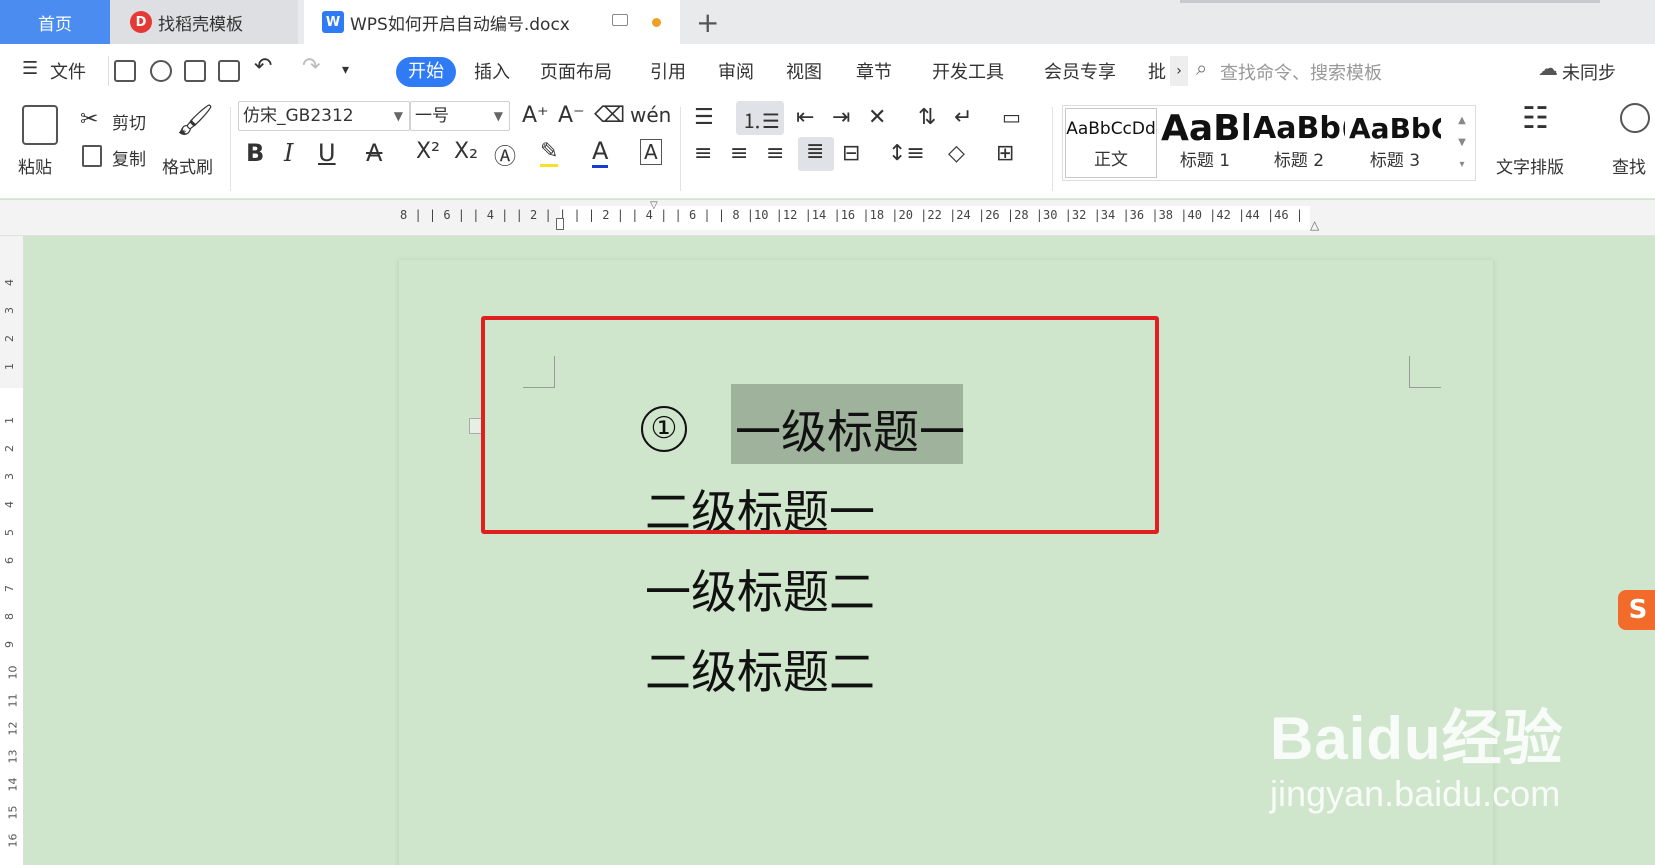 Image resolution: width=1655 pixels, height=865 pixels. I want to click on new-tab-button: +, so click(707, 22).